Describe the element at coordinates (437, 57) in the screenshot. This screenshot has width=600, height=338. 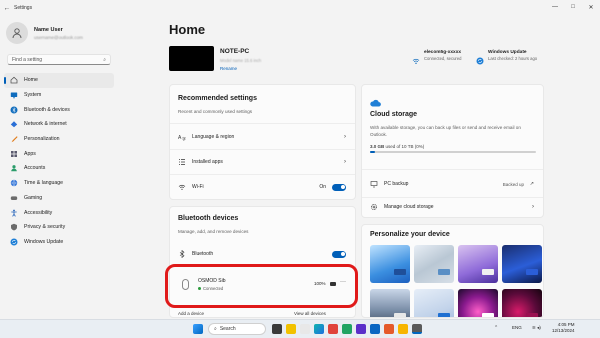
I see `wifi-status: elecom5g-xxxxx Connected, secured` at that location.